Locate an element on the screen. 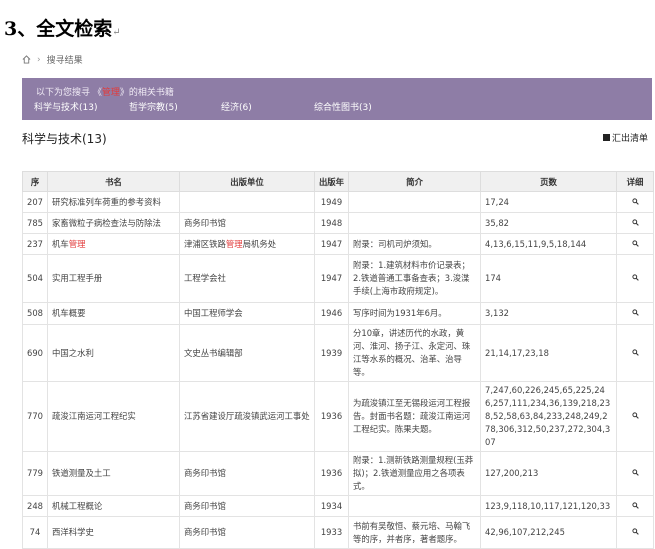  cell-intro: 附录：1.测新铁路测量规程(玉莽拟)；2.铁道测量应用之各项表式。 is located at coordinates (414, 473).